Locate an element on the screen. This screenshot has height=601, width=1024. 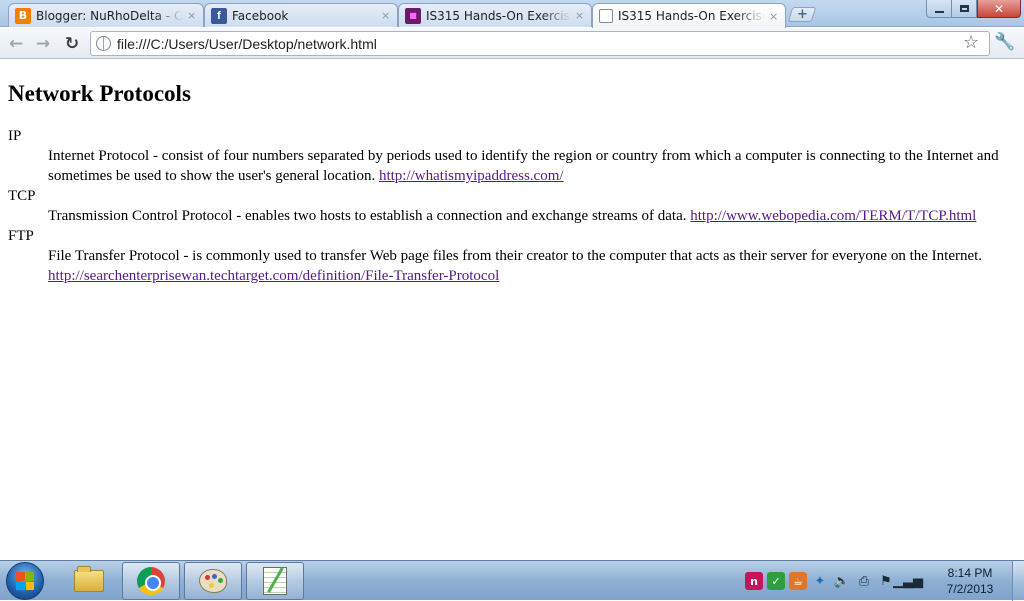
blogger-icon: B is located at coordinates (23, 15).